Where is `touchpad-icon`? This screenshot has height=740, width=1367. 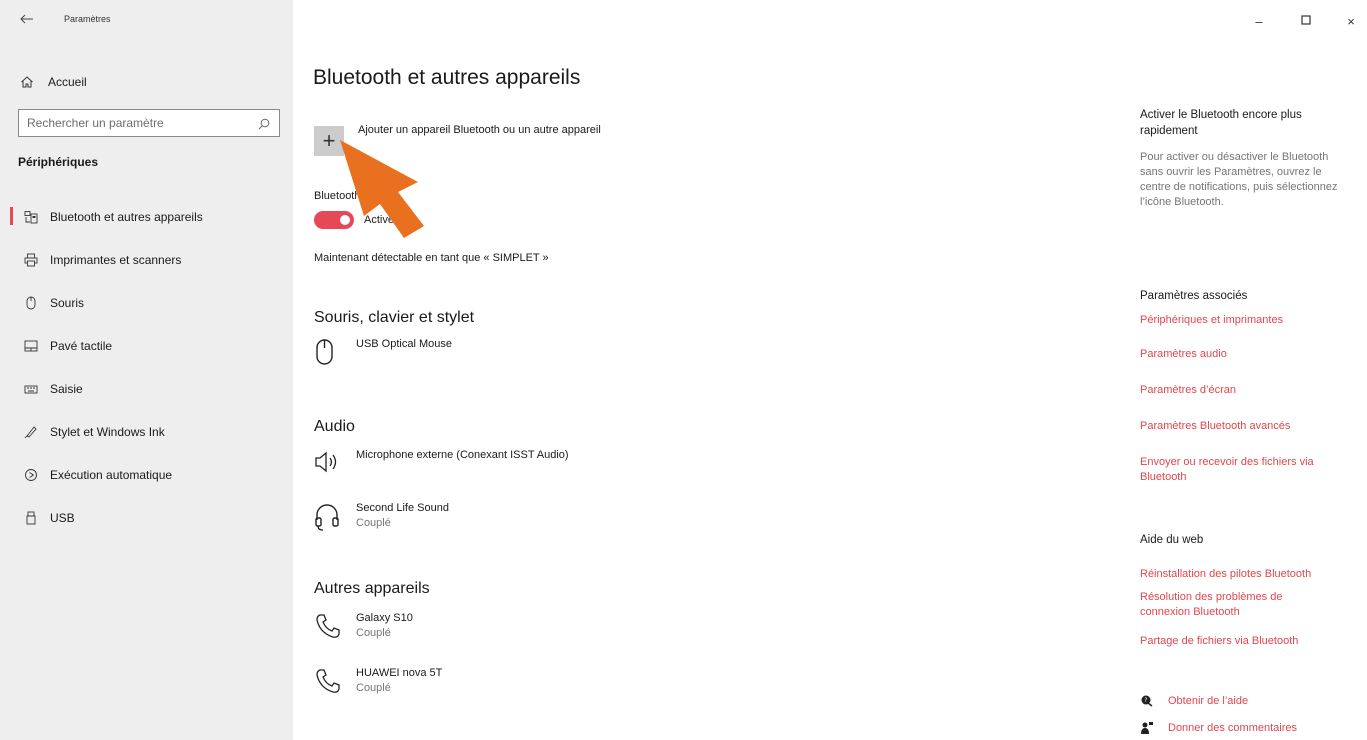 touchpad-icon is located at coordinates (31, 346).